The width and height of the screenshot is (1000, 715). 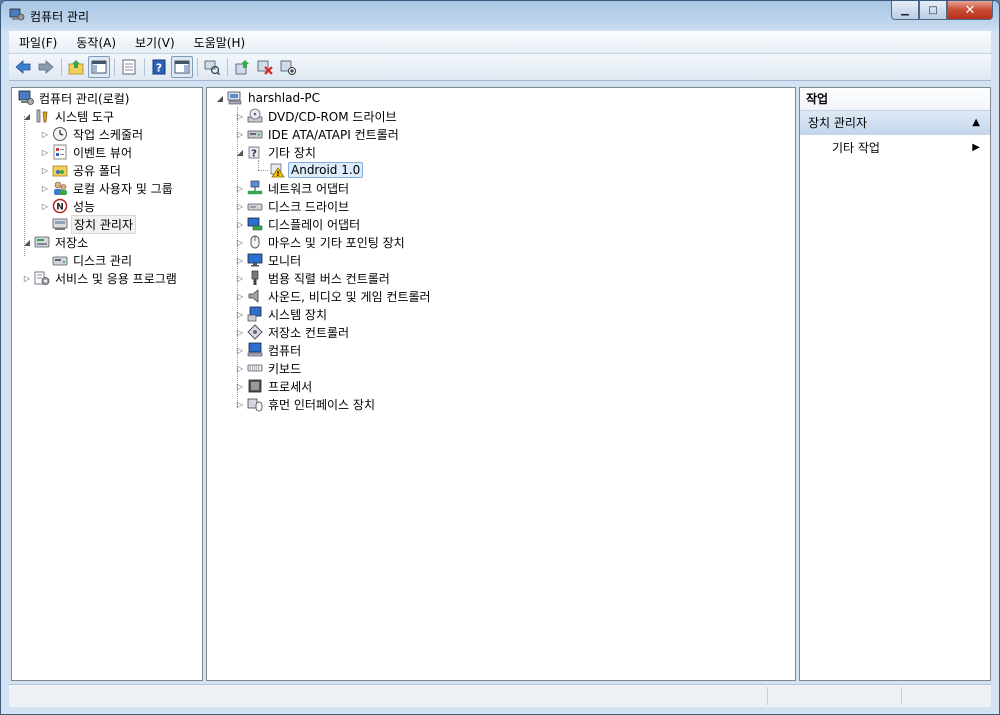 I want to click on tree-item-local-users: ▷ 로컬 사용자 및 그룹, so click(x=107, y=188).